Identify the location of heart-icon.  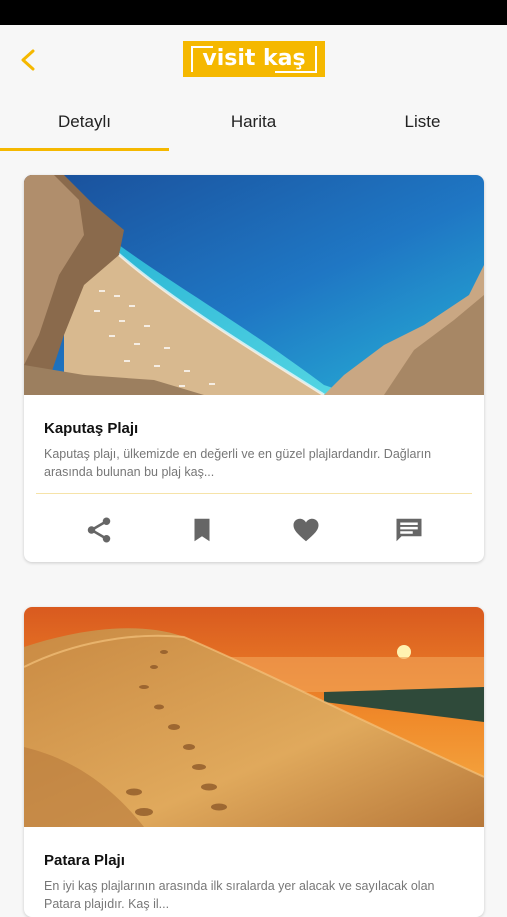
(306, 530).